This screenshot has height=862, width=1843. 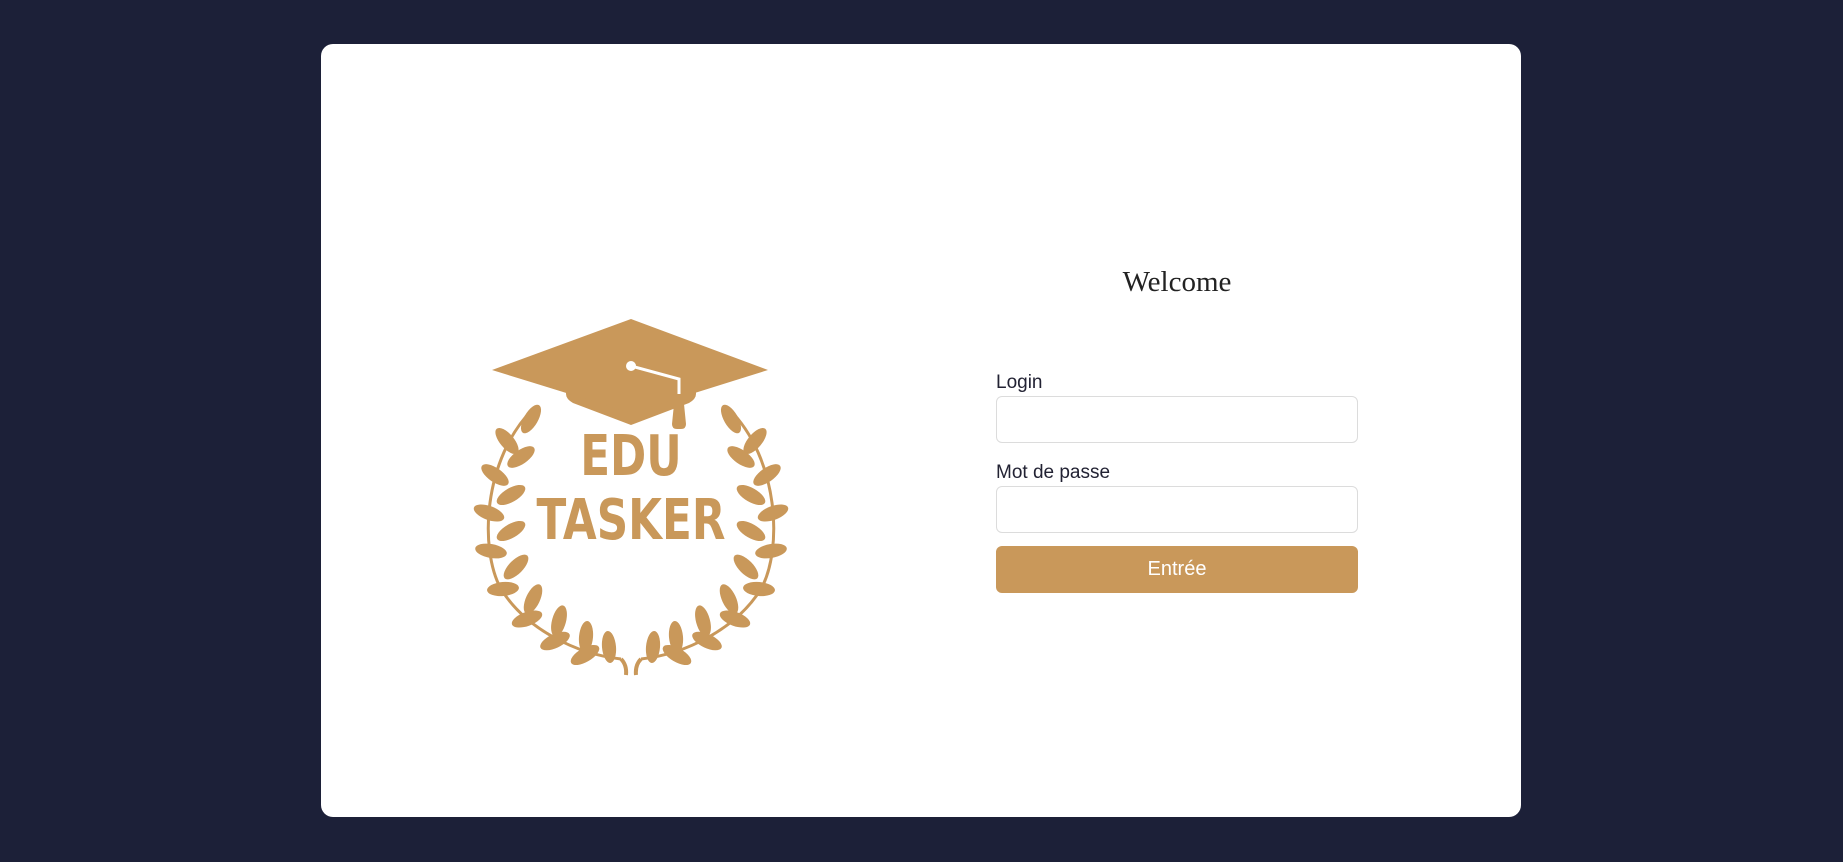 I want to click on password-input, so click(x=1177, y=509).